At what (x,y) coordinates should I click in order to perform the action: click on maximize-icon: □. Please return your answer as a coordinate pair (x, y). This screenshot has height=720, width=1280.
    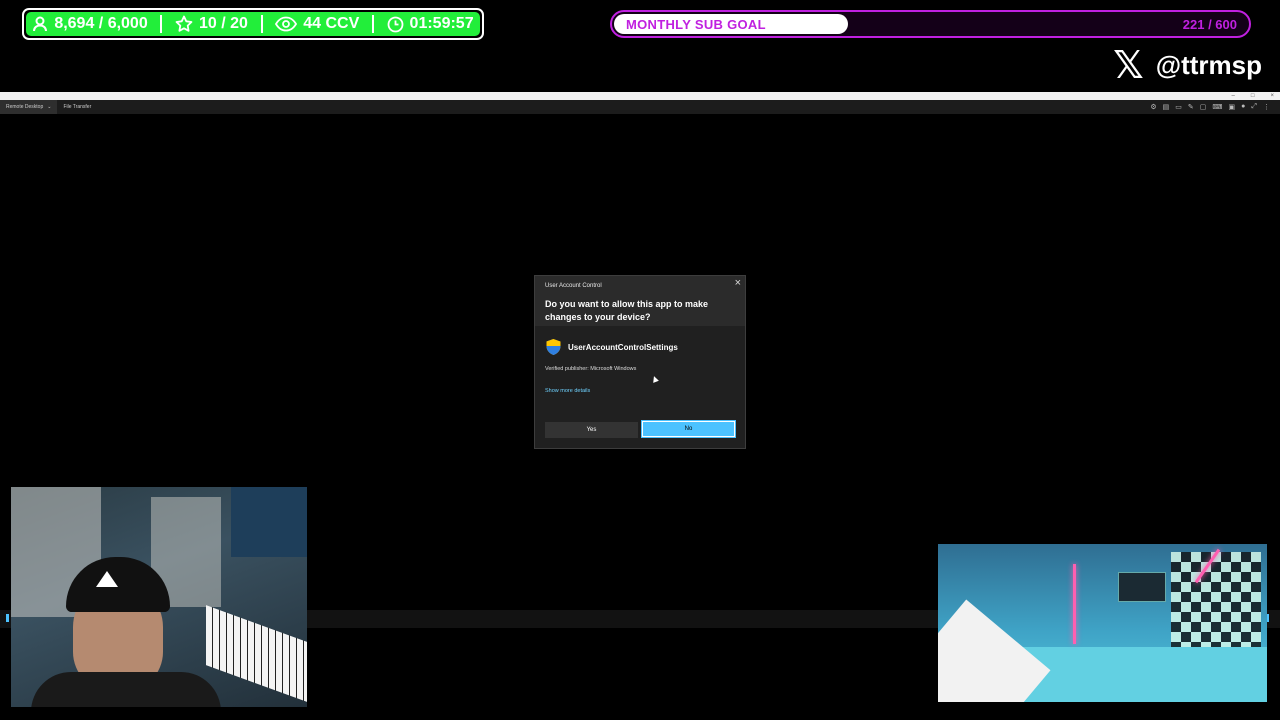
    Looking at the image, I should click on (1253, 96).